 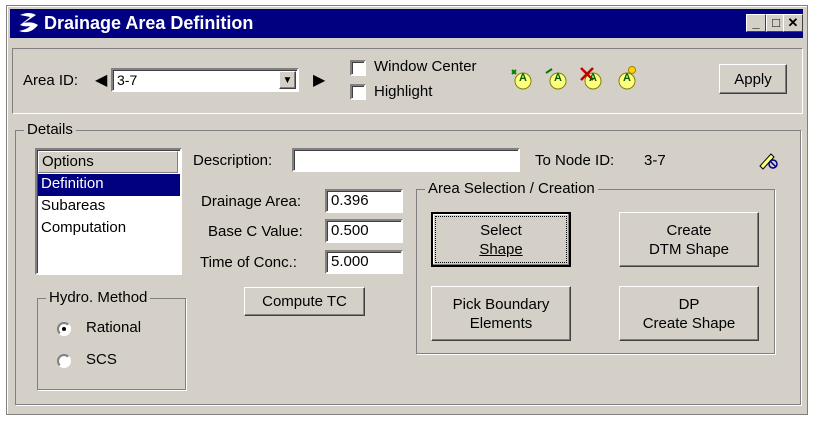 I want to click on area-id-label: Area ID:, so click(x=51, y=80).